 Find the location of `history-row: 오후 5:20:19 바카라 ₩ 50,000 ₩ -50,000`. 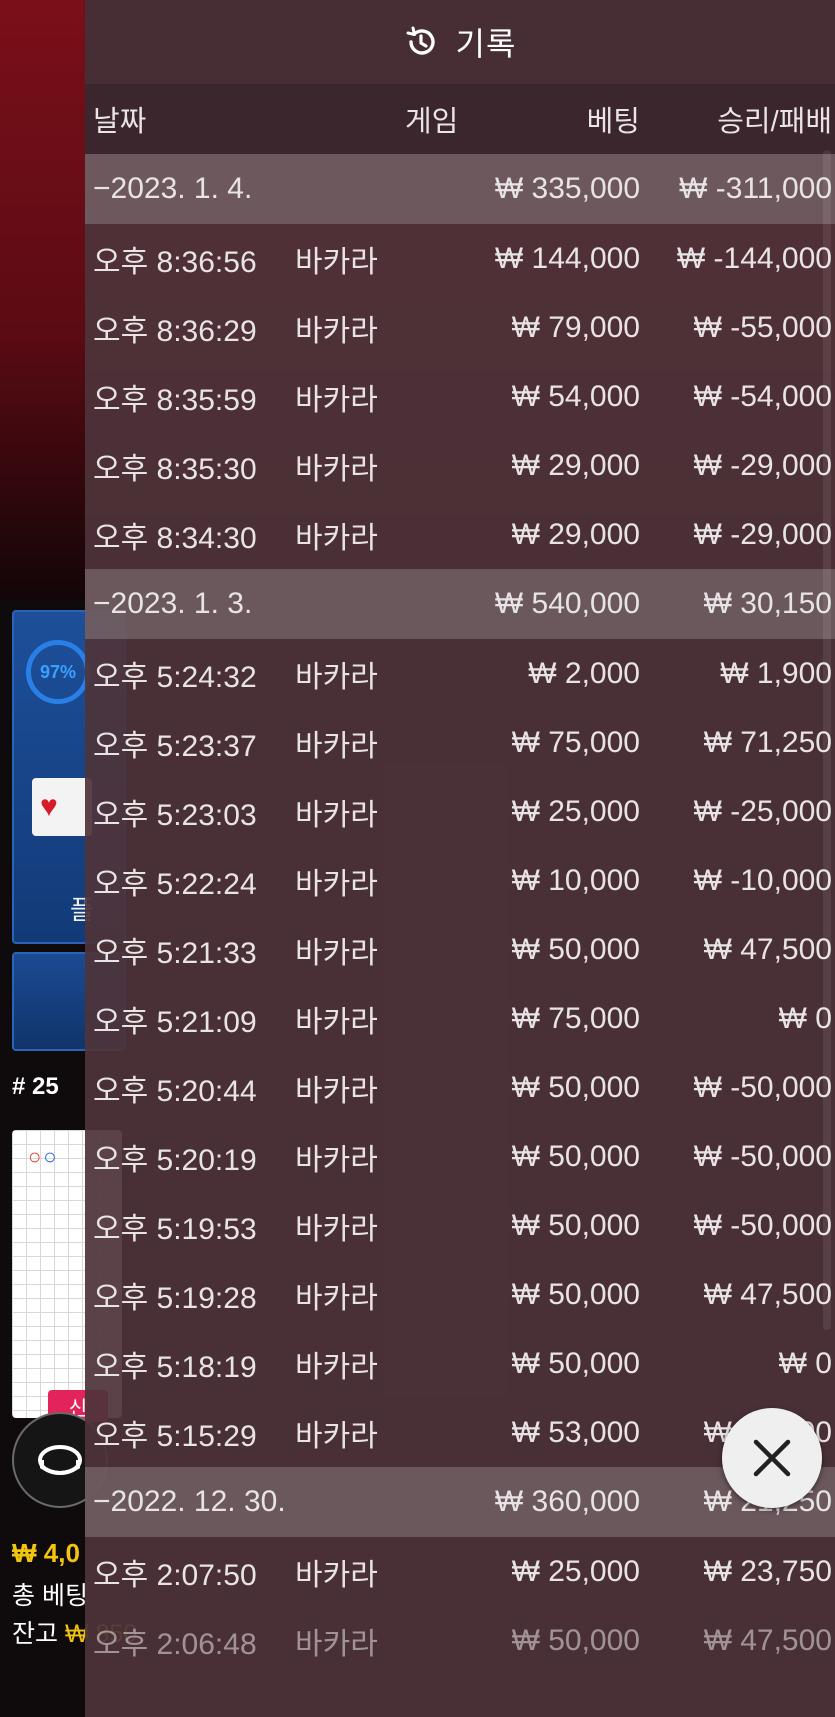

history-row: 오후 5:20:19 바카라 ₩ 50,000 ₩ -50,000 is located at coordinates (460, 1156).